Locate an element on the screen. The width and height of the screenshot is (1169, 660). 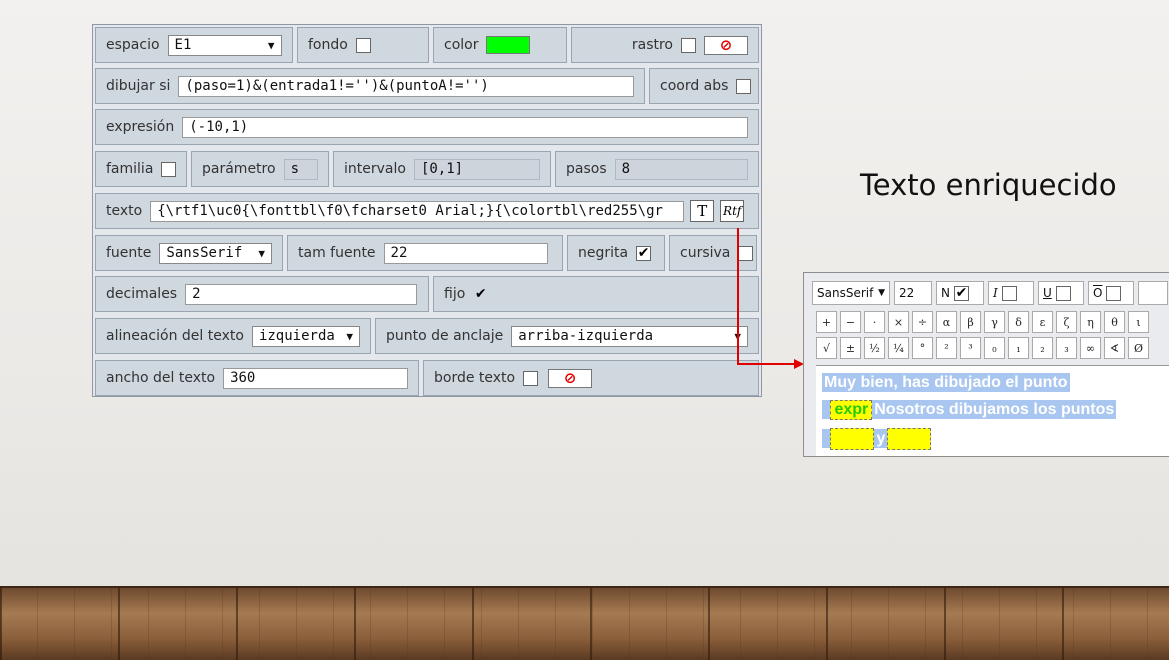
symbol-button: ½ is located at coordinates (874, 348).